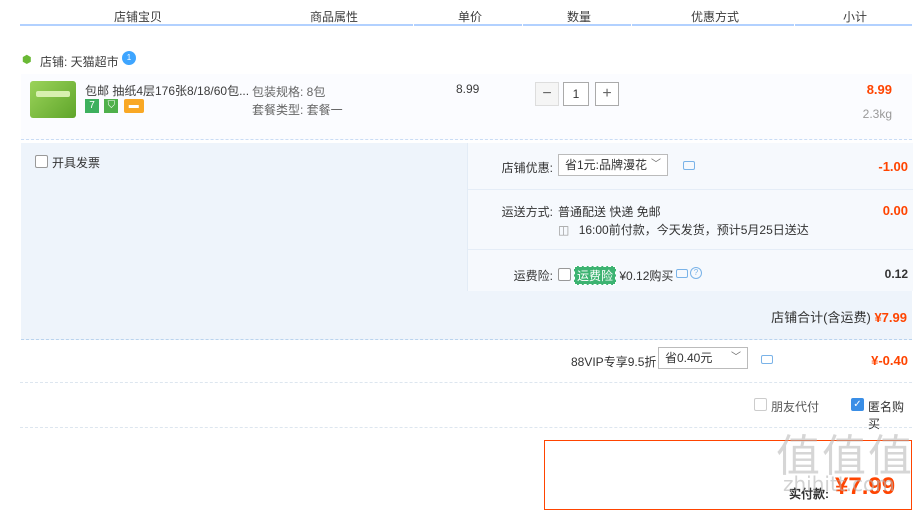 This screenshot has height=510, width=923. What do you see at coordinates (693, 230) in the screenshot?
I see `shipping-note: 16:00前付款，今天发货，预计5月25日送达` at bounding box center [693, 230].